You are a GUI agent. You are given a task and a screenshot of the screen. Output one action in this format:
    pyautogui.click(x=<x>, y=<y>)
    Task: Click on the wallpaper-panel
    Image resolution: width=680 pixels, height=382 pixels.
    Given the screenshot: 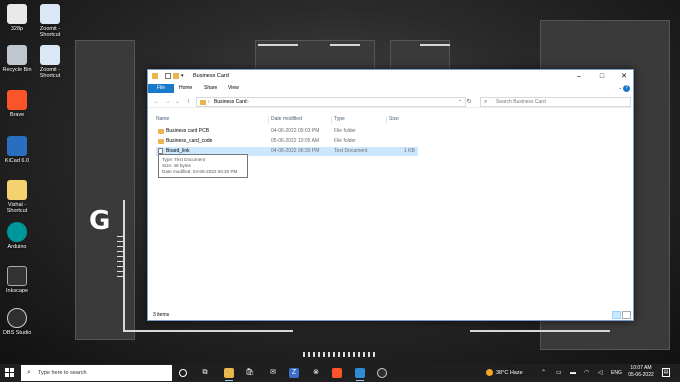 What is the action you would take?
    pyautogui.click(x=105, y=190)
    